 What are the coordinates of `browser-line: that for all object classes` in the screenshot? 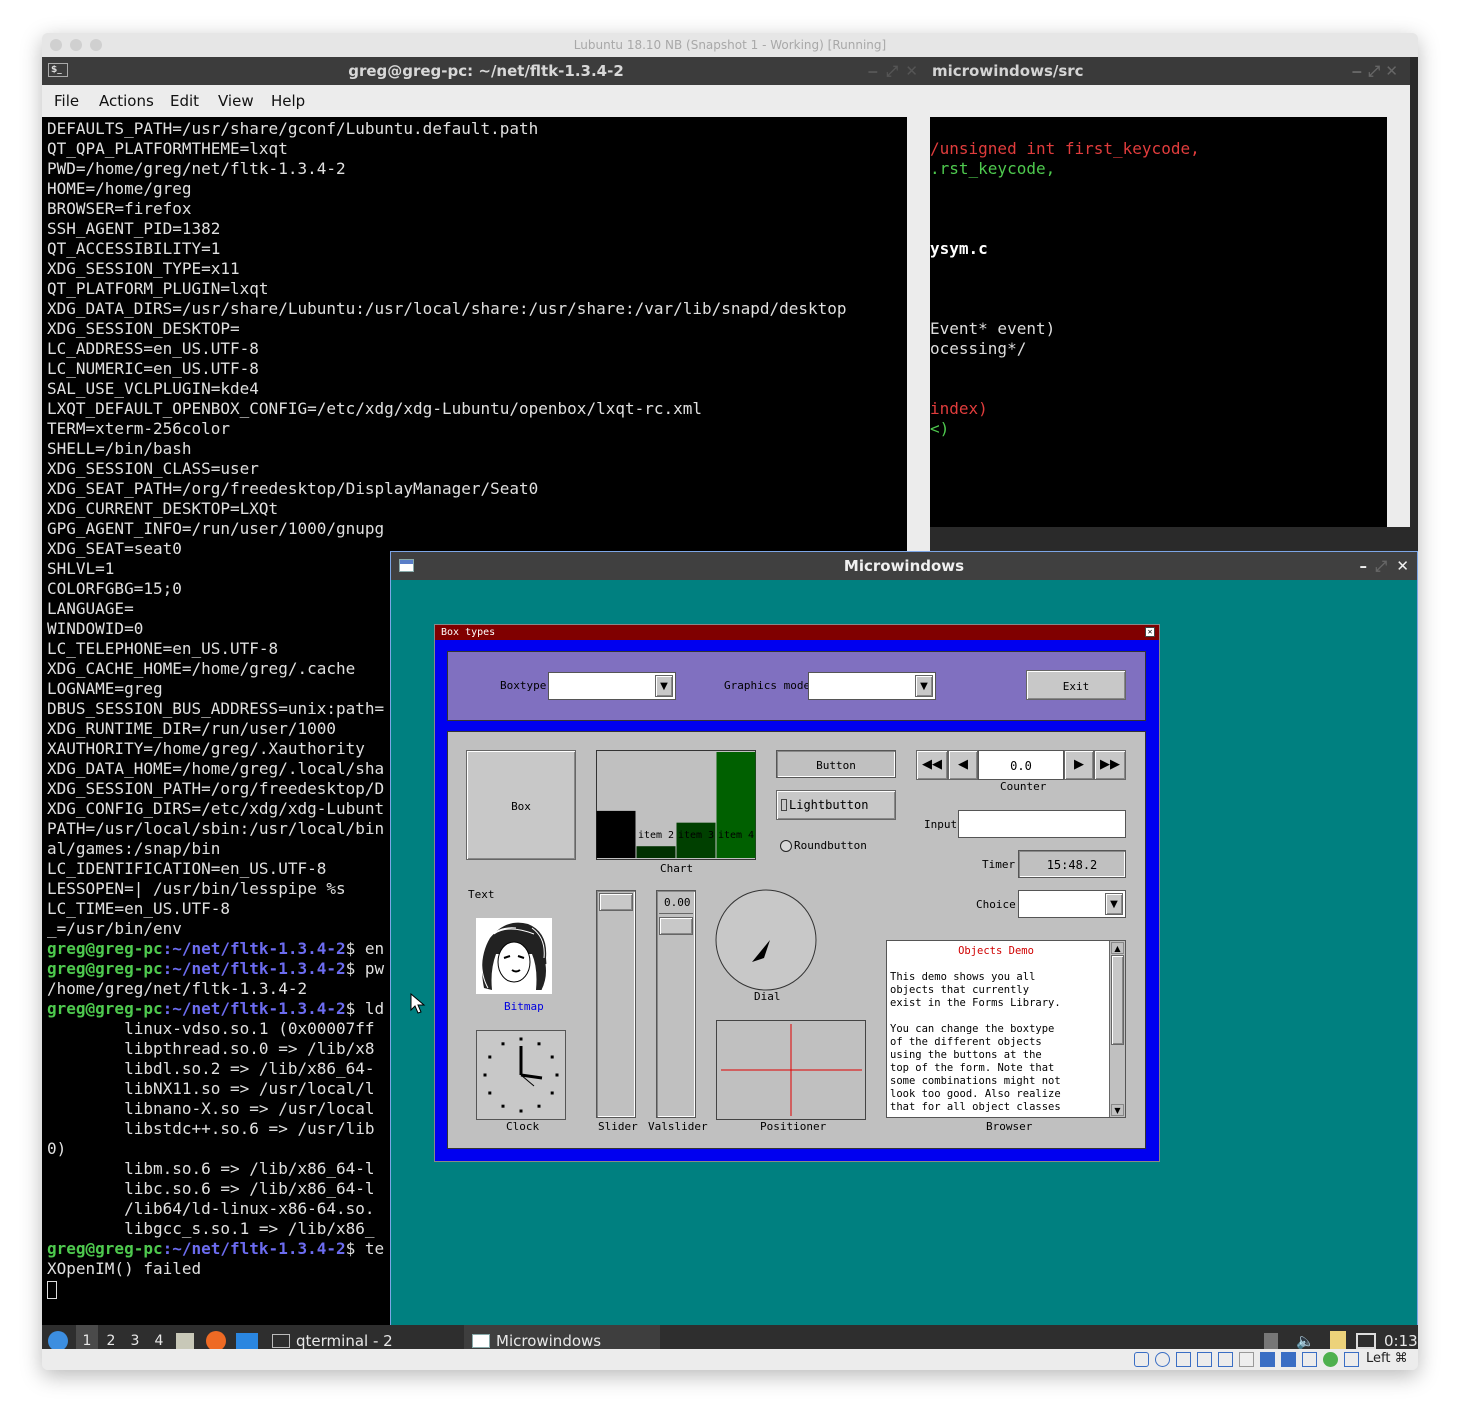 It's located at (975, 1107).